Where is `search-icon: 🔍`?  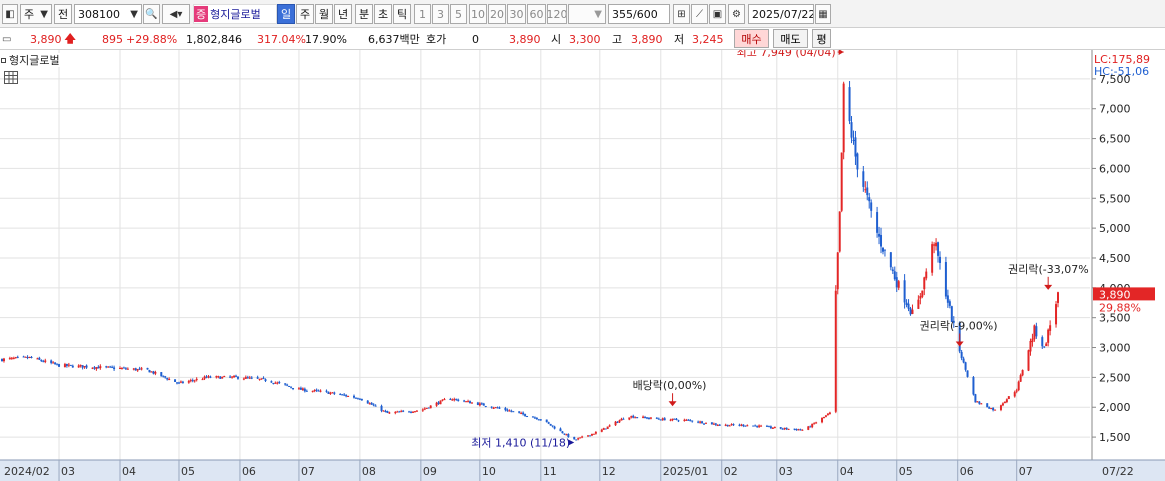
search-icon: 🔍 is located at coordinates (151, 14).